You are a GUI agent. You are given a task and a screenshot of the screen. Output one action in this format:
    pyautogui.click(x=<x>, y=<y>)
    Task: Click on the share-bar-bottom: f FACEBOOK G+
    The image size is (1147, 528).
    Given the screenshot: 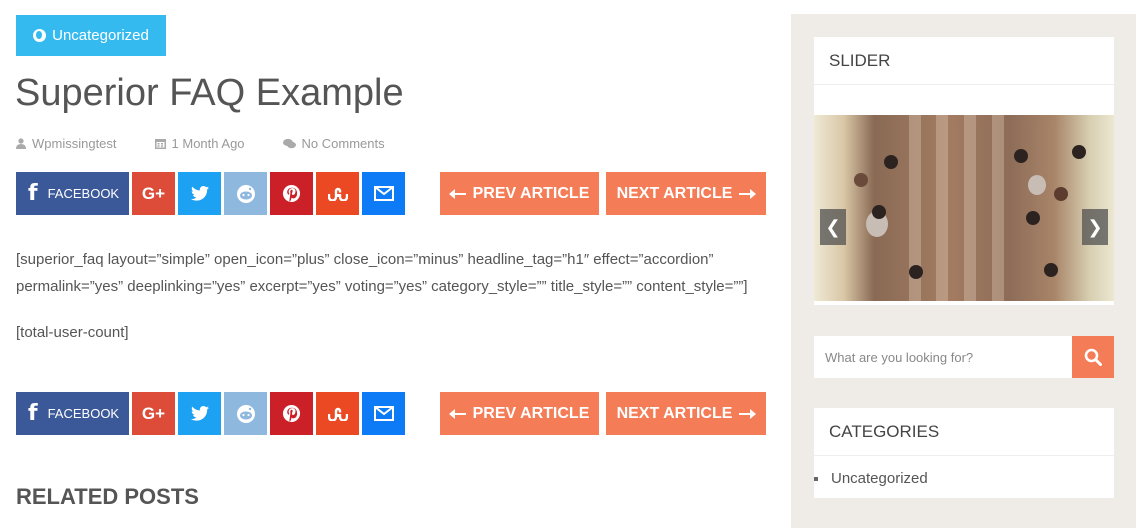 What is the action you would take?
    pyautogui.click(x=210, y=413)
    